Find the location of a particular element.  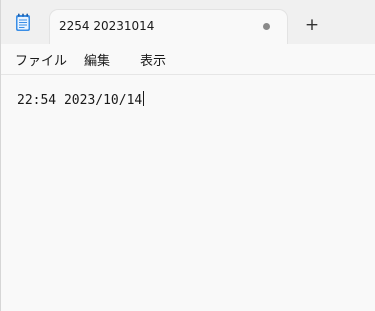

new-tab-button: + is located at coordinates (312, 25).